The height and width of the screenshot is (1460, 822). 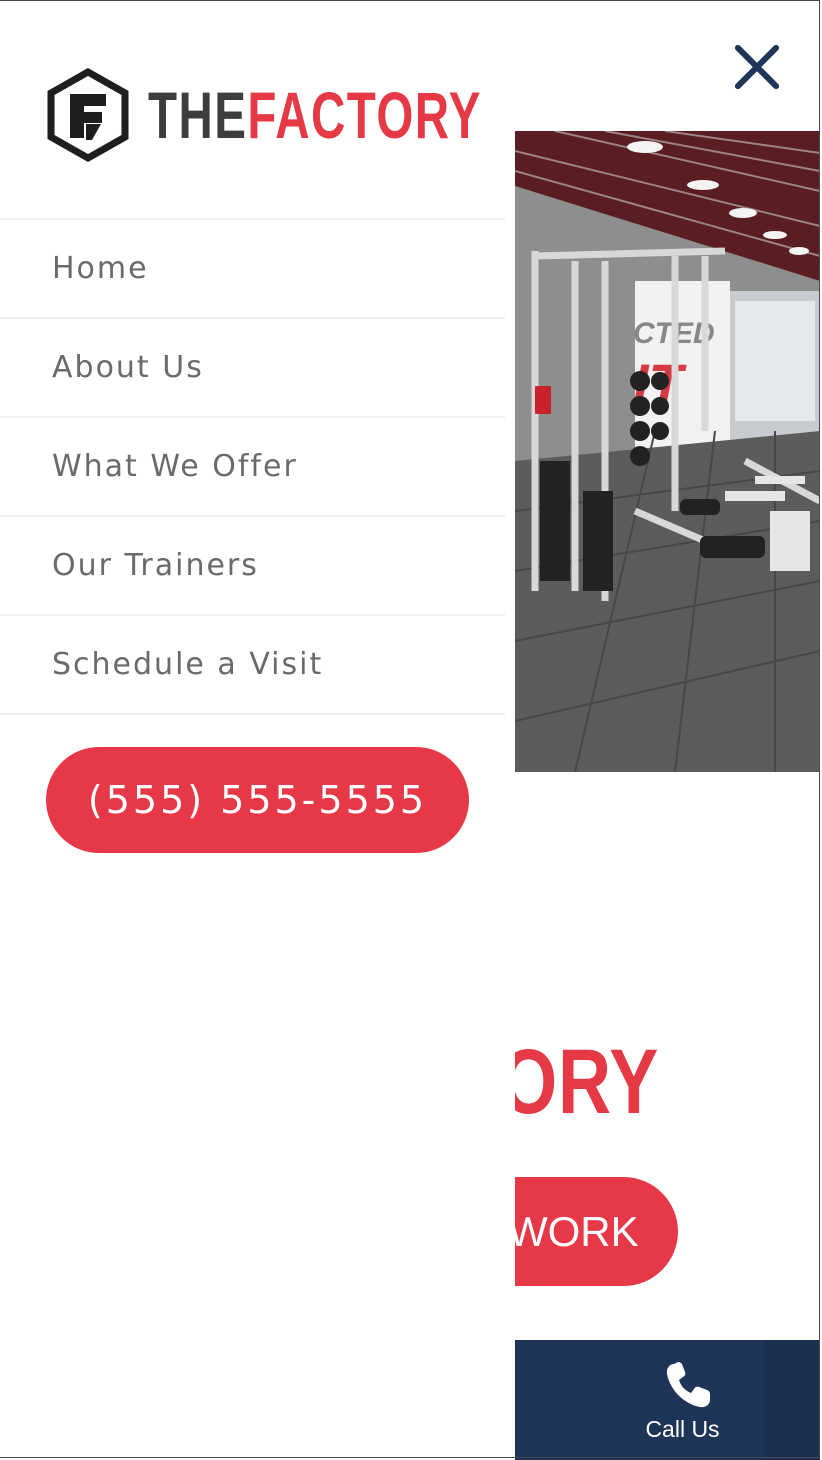 I want to click on nav-item-what-we-offer: What We Offer, so click(x=252, y=467).